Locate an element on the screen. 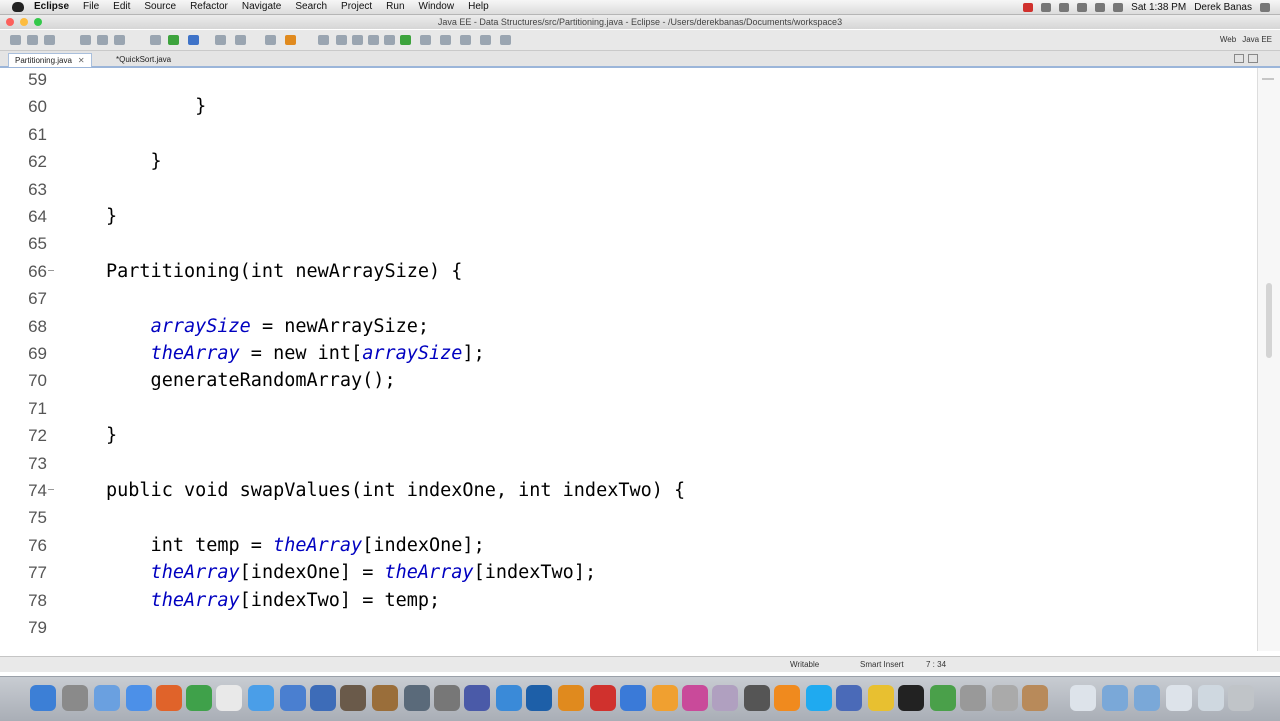 The width and height of the screenshot is (1280, 721). code-text: Partitioning(int newArraySize) { is located at coordinates (284, 271).